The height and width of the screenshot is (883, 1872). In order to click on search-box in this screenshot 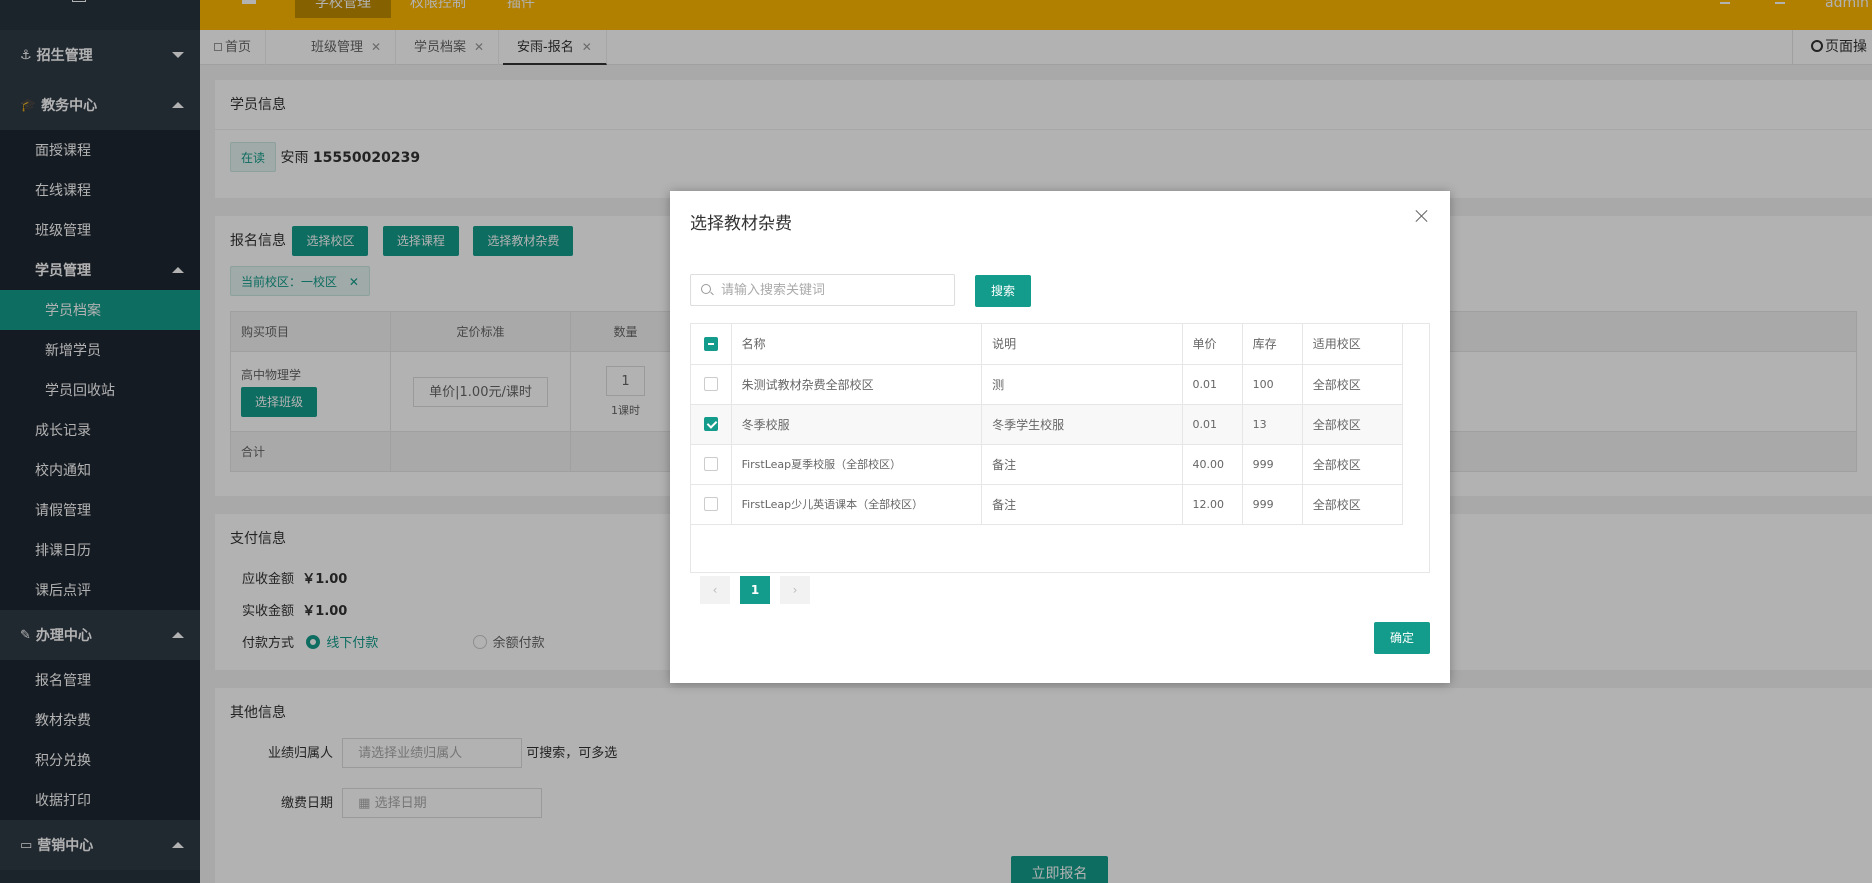, I will do `click(822, 290)`.